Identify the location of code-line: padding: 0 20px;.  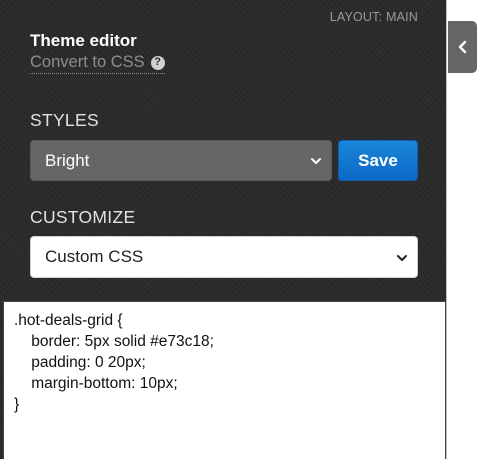
(80, 362).